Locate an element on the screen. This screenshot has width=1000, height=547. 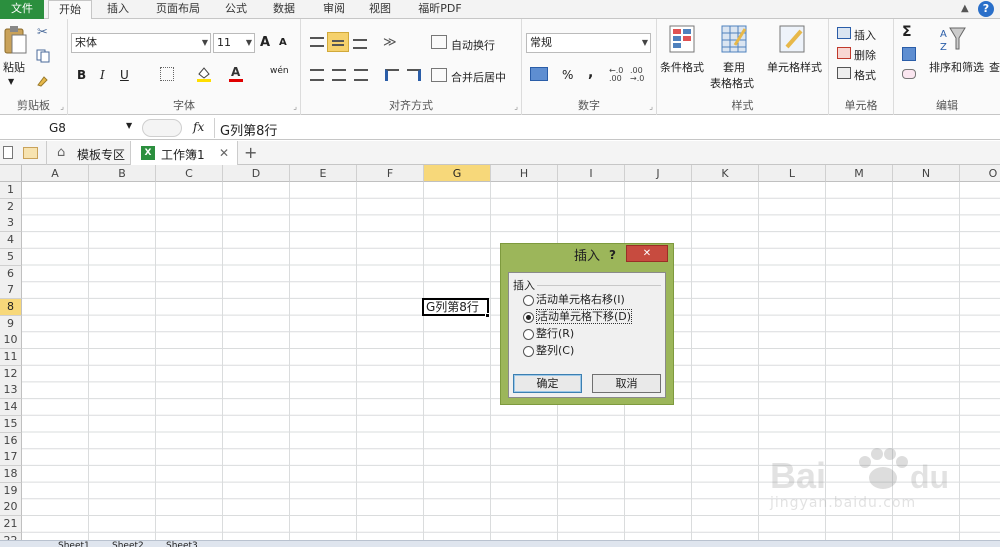
font-name-combo: 宋体 ▼ is located at coordinates (141, 43).